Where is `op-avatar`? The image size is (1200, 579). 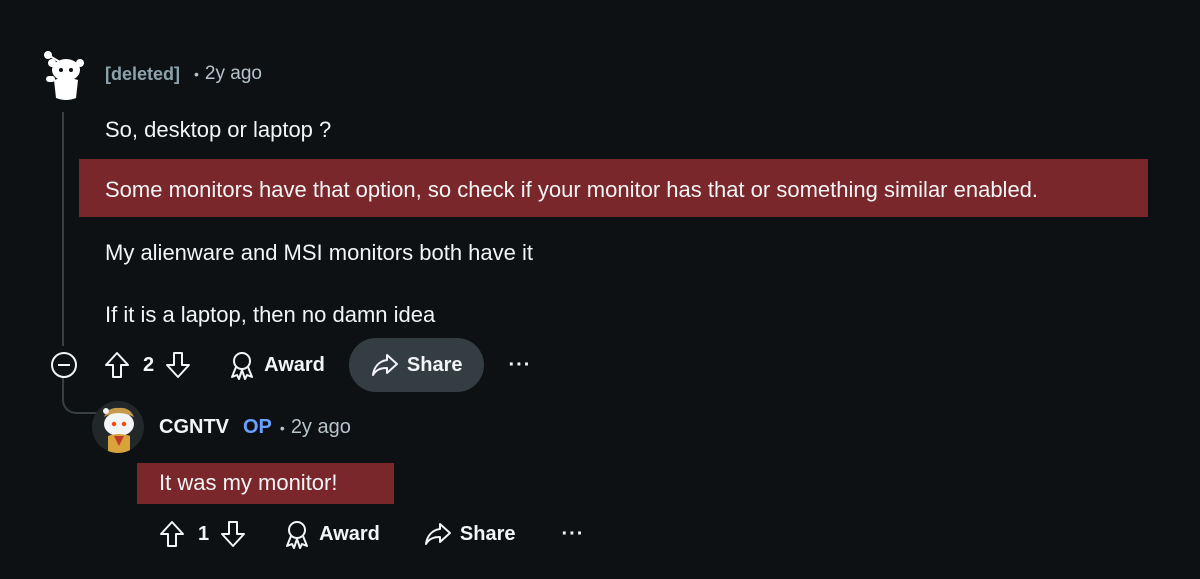 op-avatar is located at coordinates (118, 427).